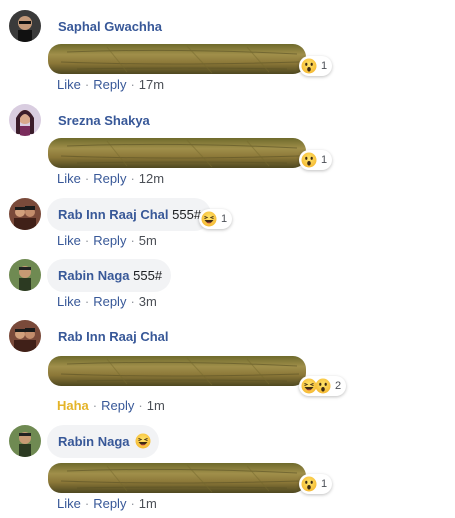  I want to click on comment-actions: Like · Reply · 5m, so click(107, 240).